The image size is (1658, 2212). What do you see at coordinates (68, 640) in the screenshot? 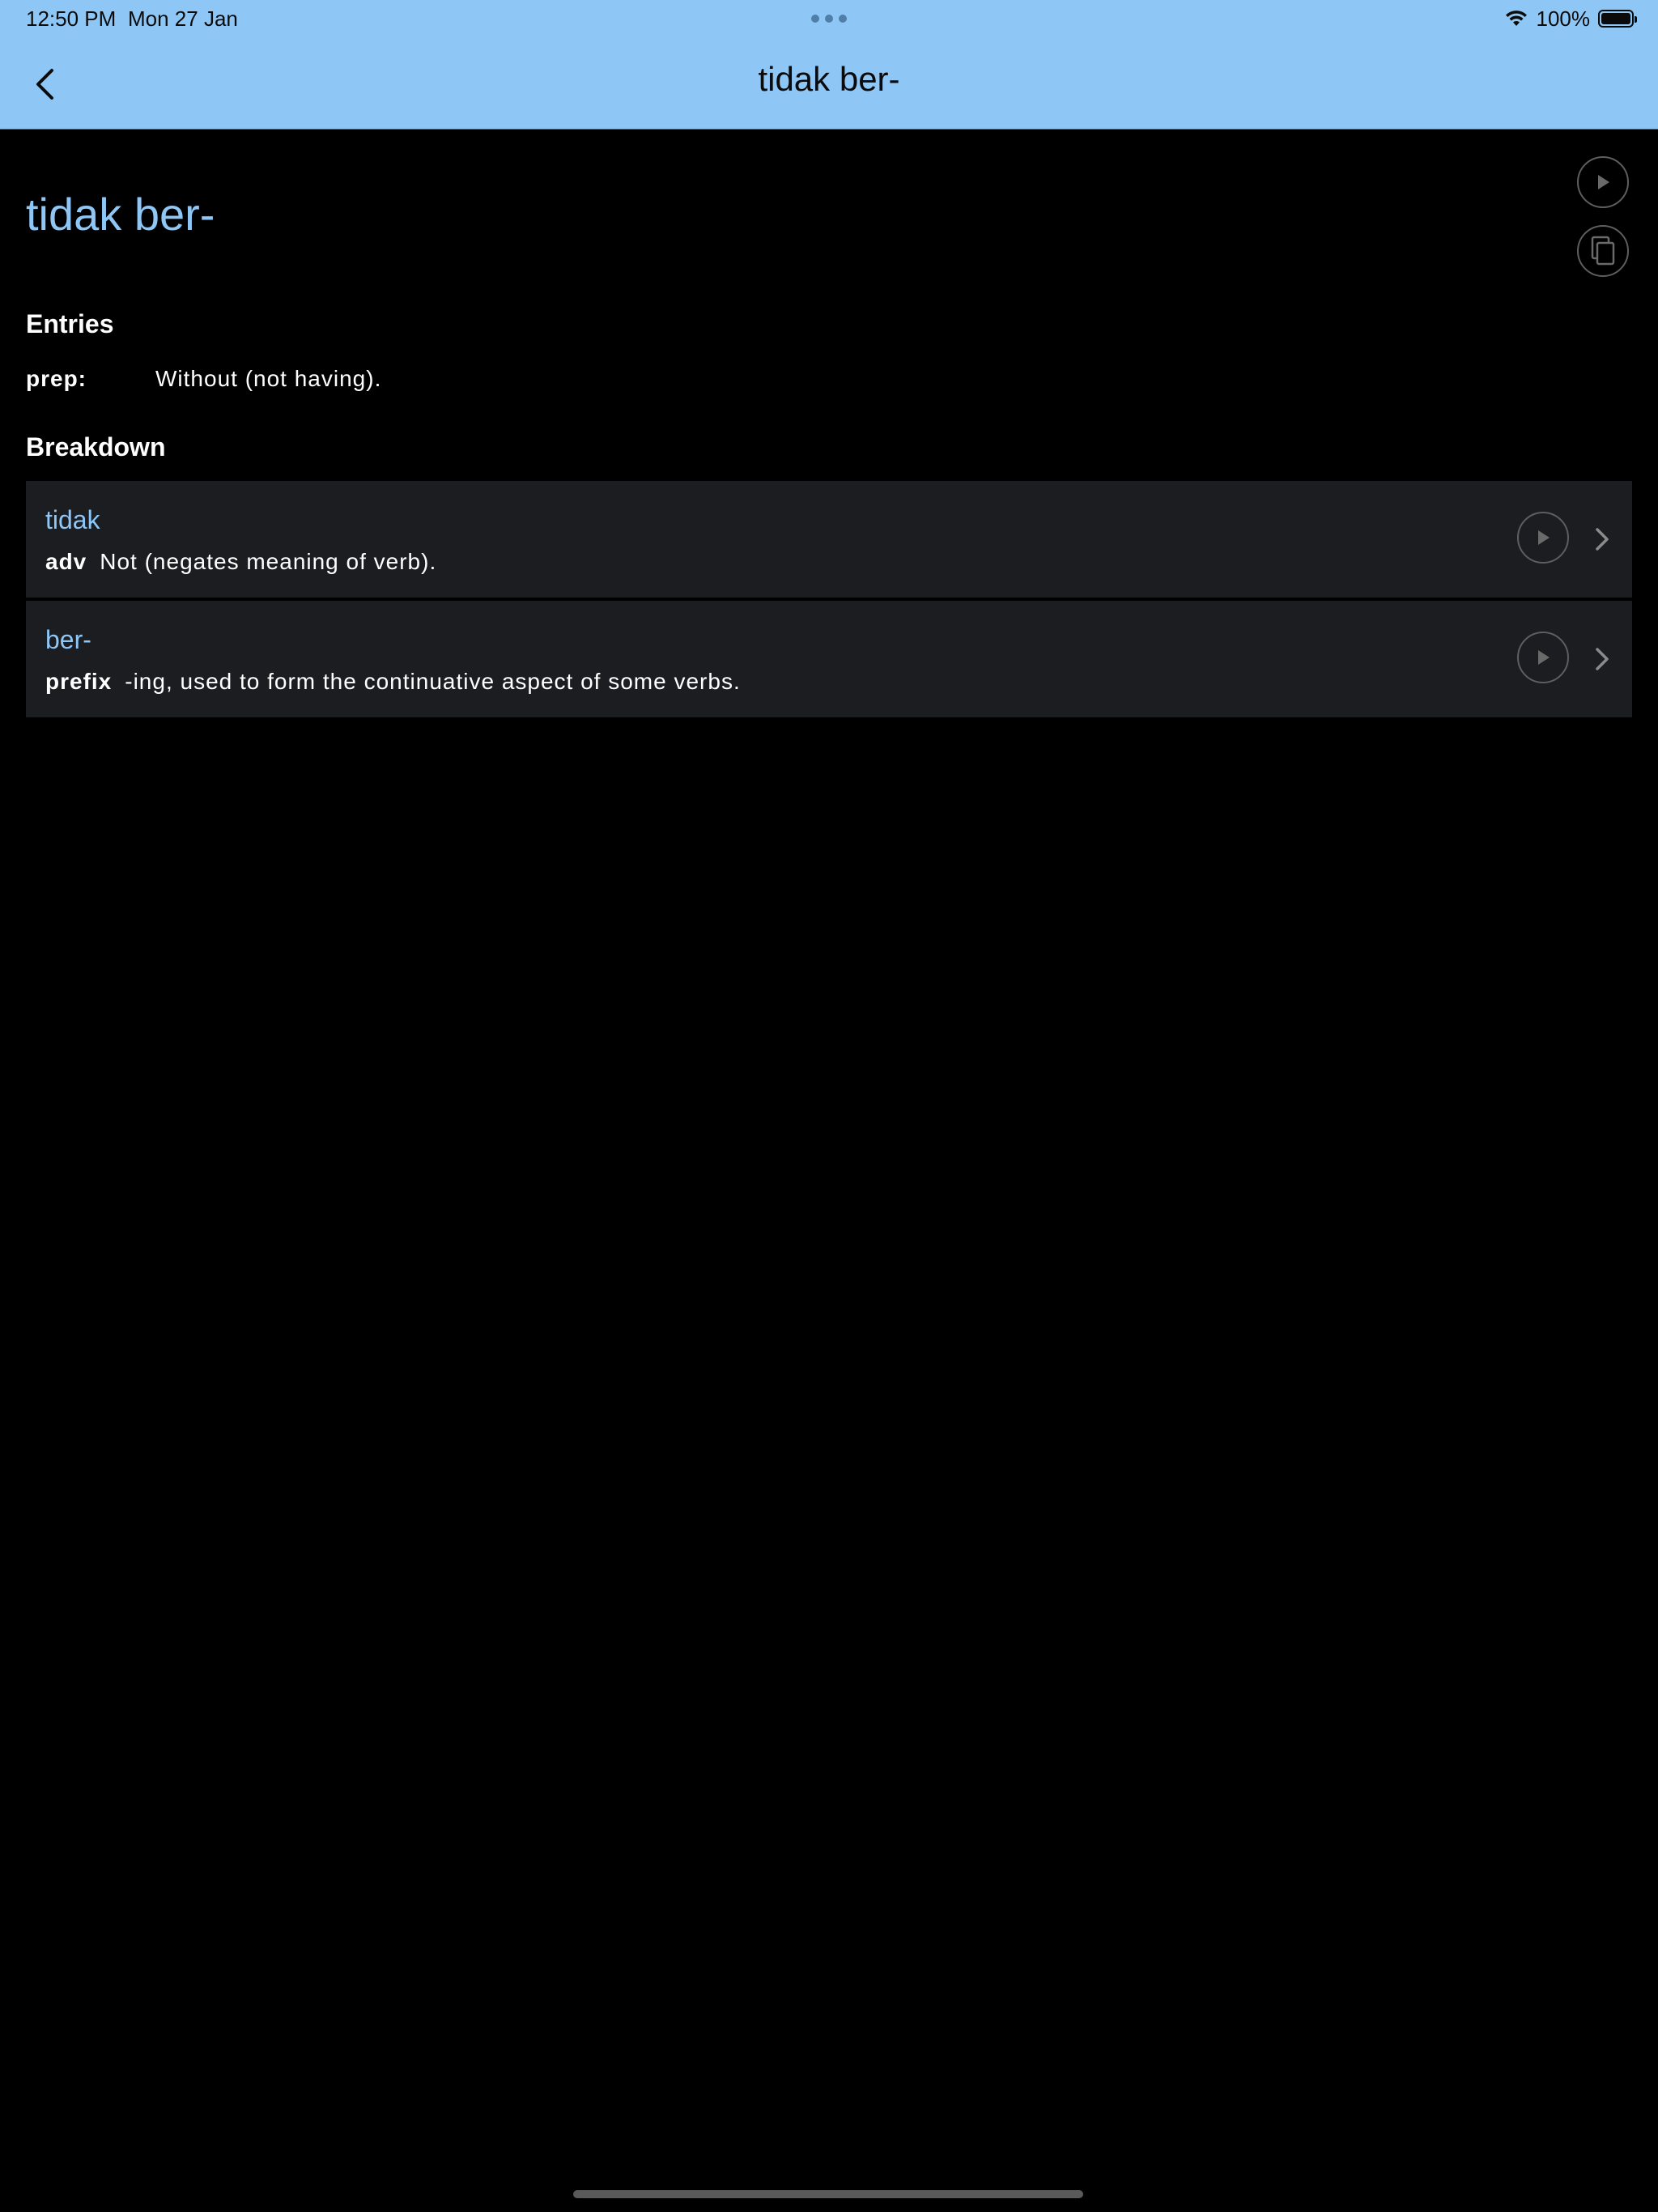
I see `breakdown-word: ber-` at bounding box center [68, 640].